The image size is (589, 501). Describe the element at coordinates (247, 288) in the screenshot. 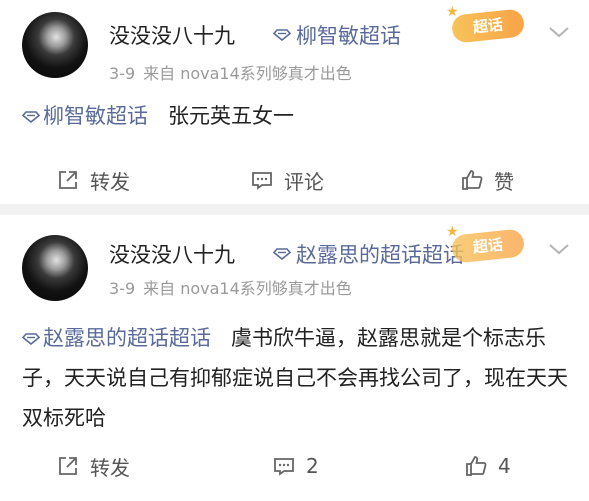

I see `post-source: 来自 nova14系列够真才出色` at that location.